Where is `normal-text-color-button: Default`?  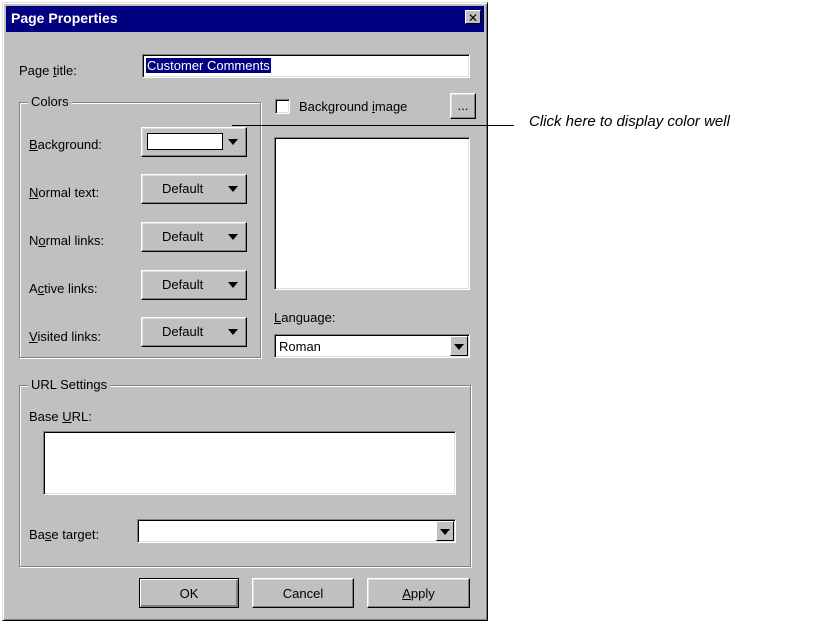 normal-text-color-button: Default is located at coordinates (194, 189).